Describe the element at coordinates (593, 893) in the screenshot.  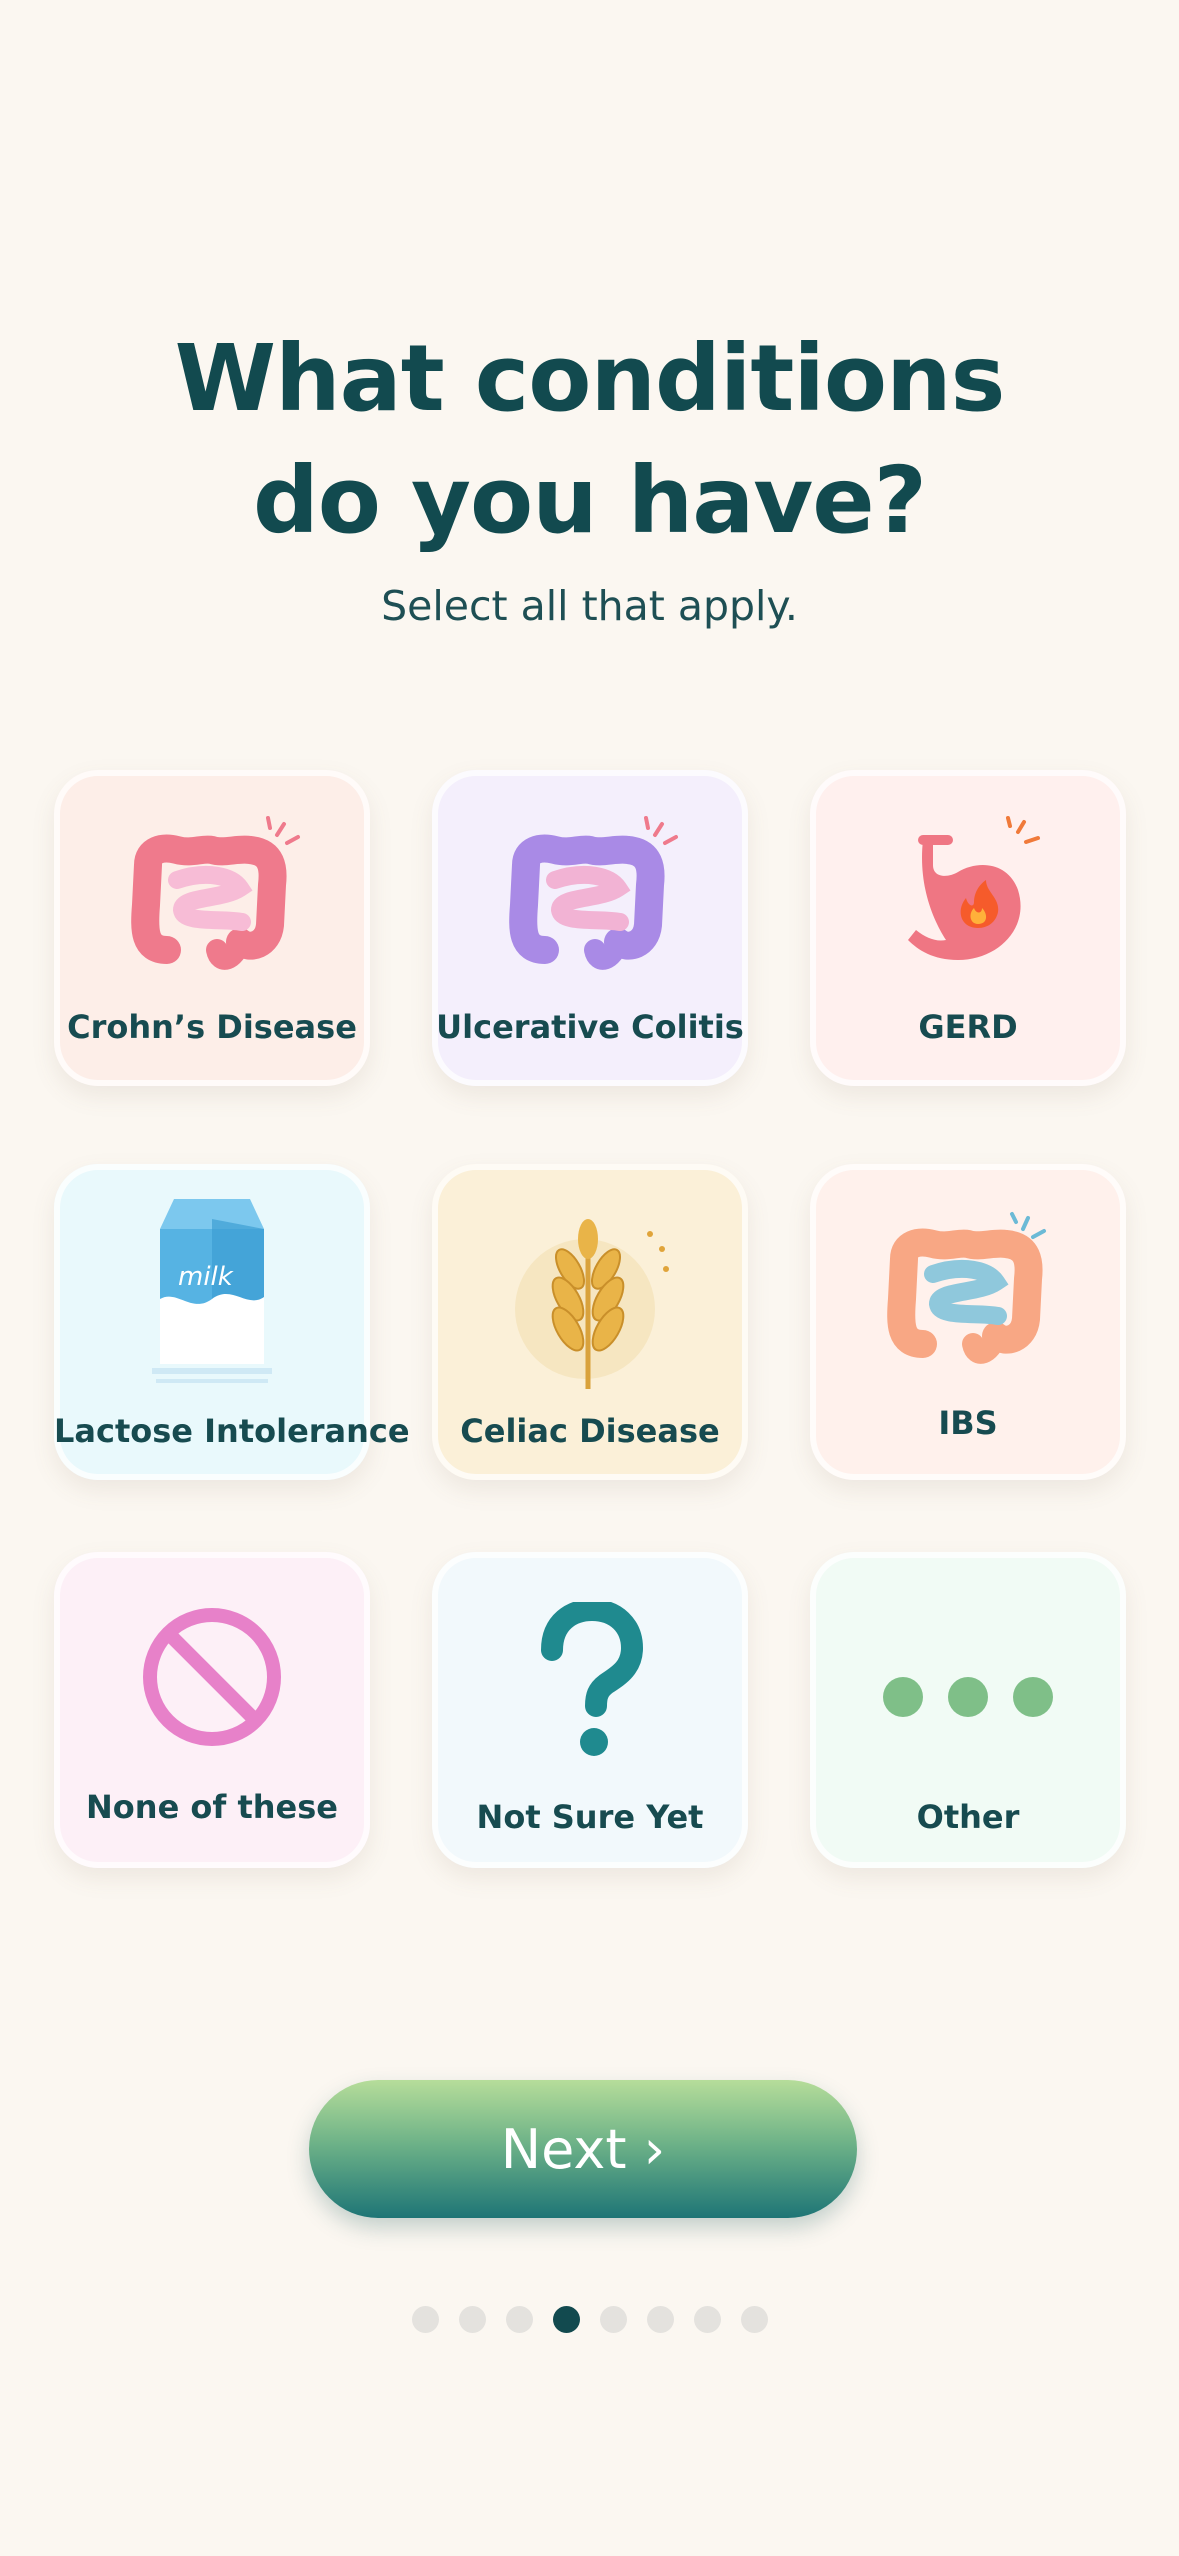
I see `colon-icon` at that location.